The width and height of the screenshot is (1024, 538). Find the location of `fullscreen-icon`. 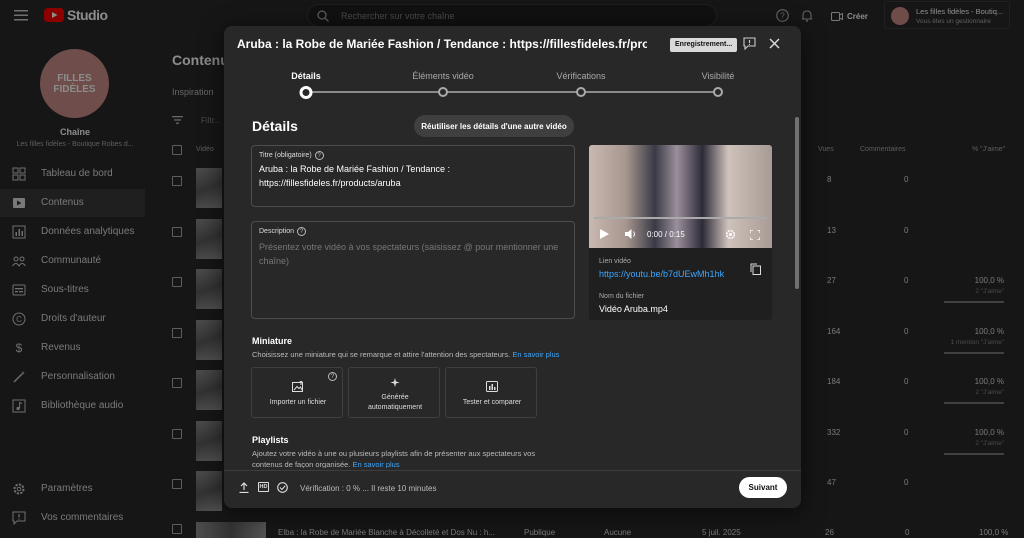

fullscreen-icon is located at coordinates (755, 235).